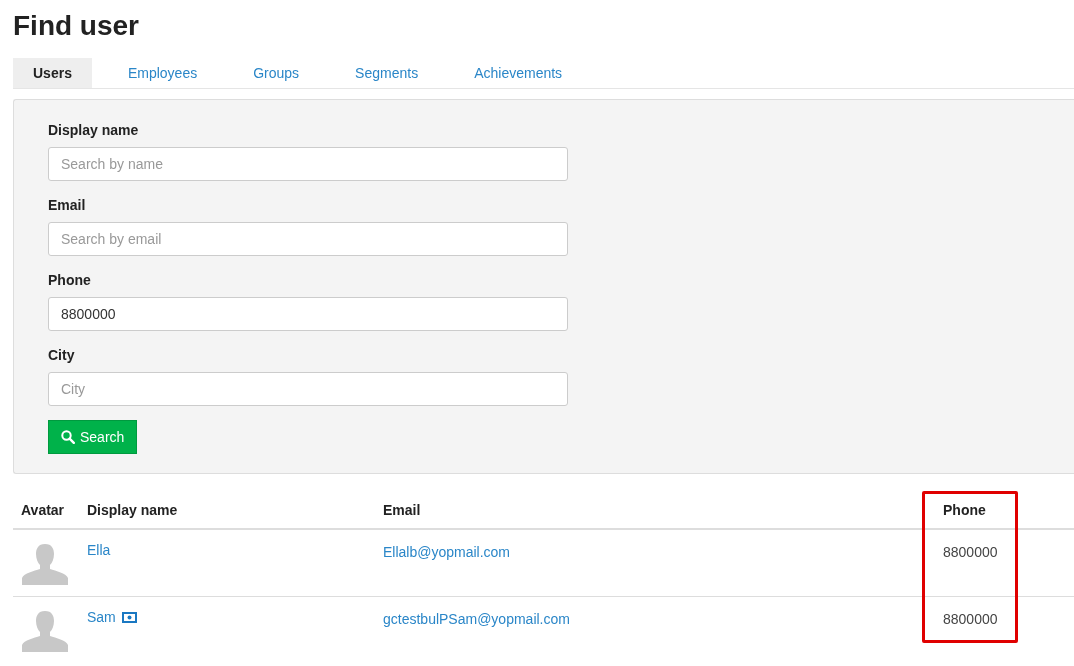 This screenshot has height=666, width=1074. Describe the element at coordinates (308, 389) in the screenshot. I see `input-field: City` at that location.